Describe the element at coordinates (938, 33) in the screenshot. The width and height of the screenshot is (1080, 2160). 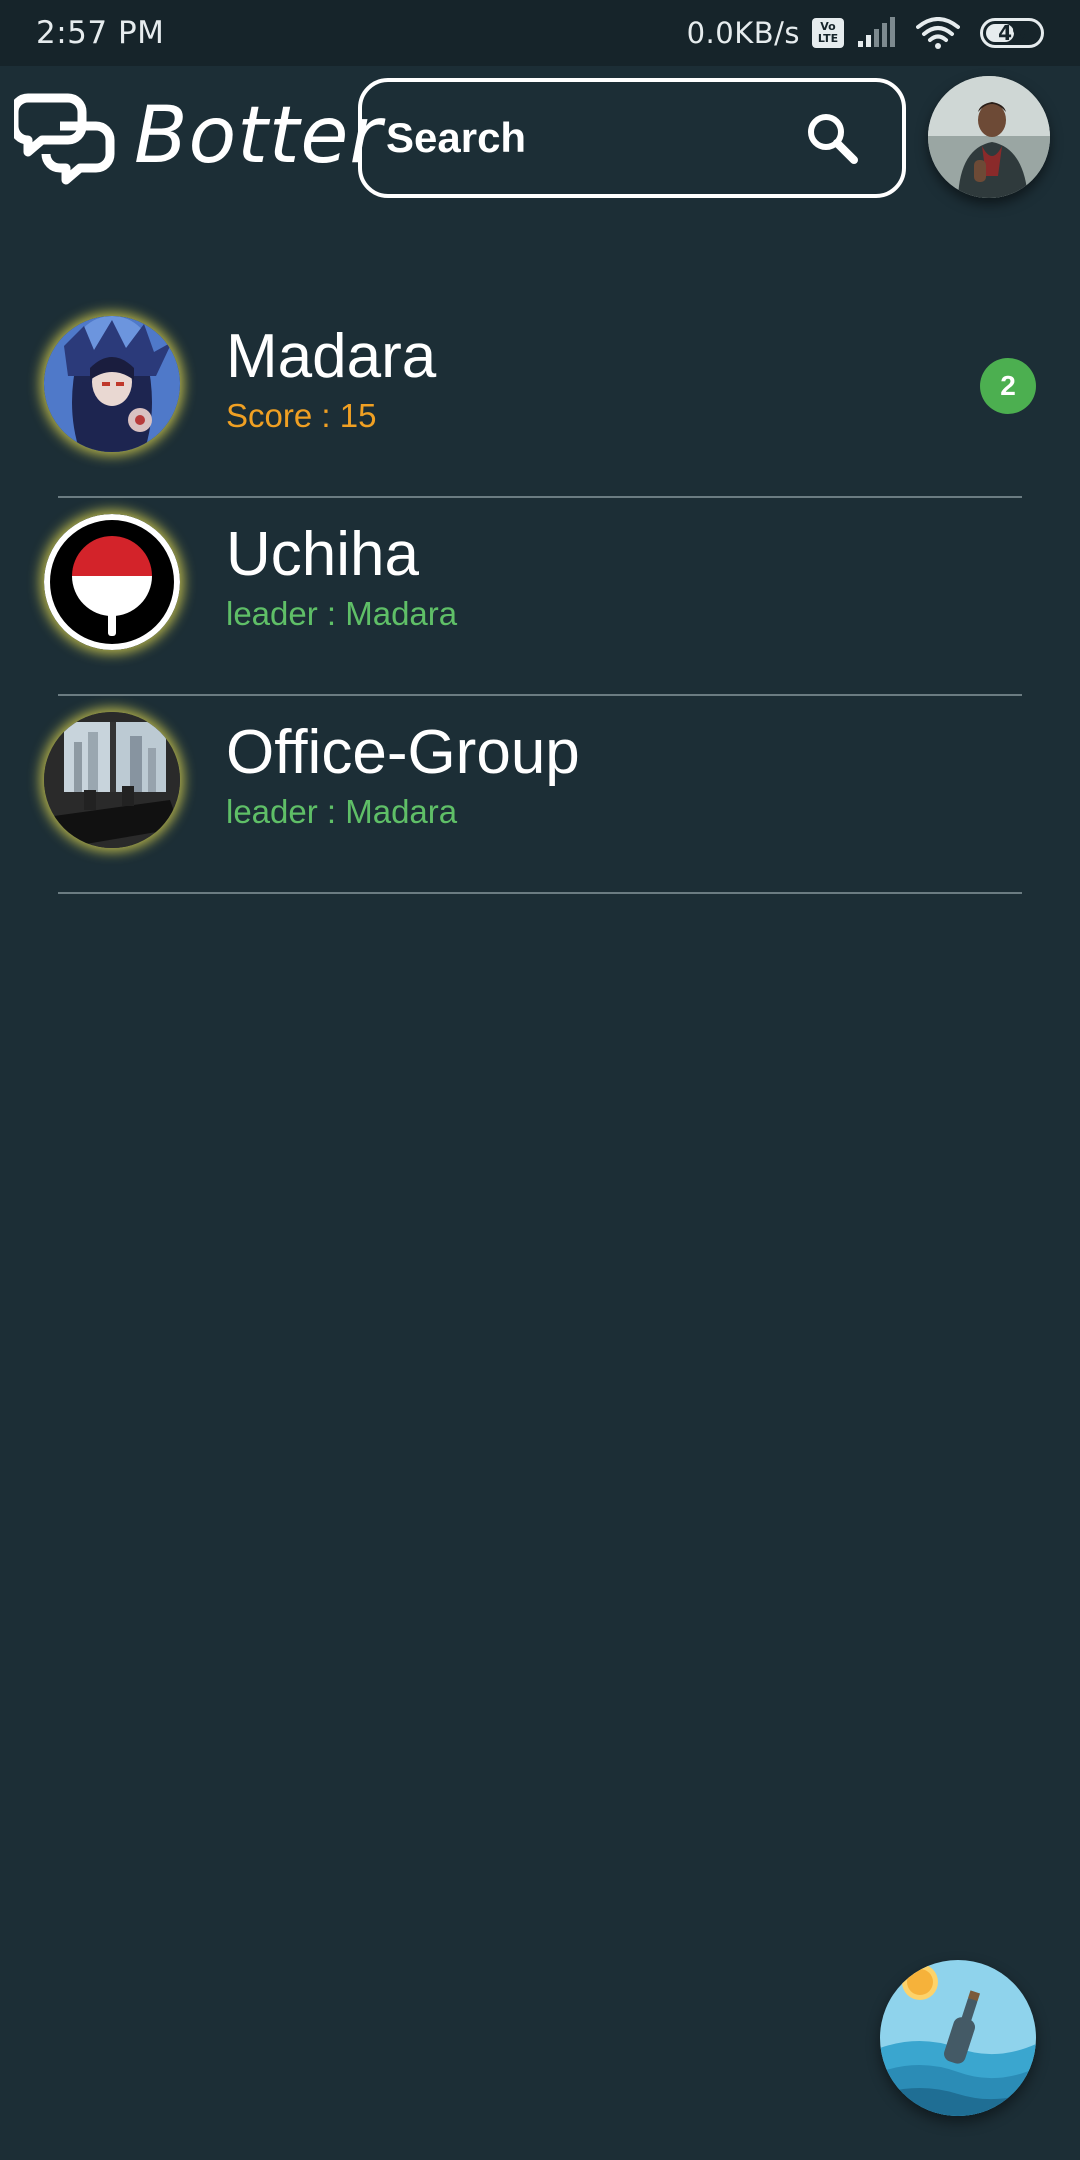
I see `wifi-icon` at that location.